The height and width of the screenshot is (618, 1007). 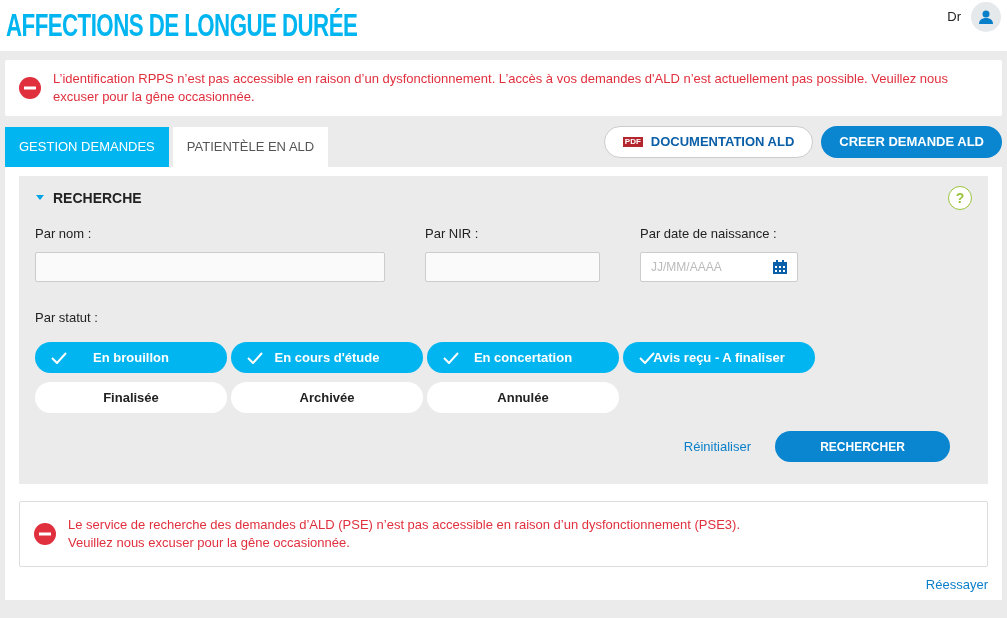 What do you see at coordinates (182, 26) in the screenshot?
I see `page-title: AFFECTIONS DE LONGUE DURÉE` at bounding box center [182, 26].